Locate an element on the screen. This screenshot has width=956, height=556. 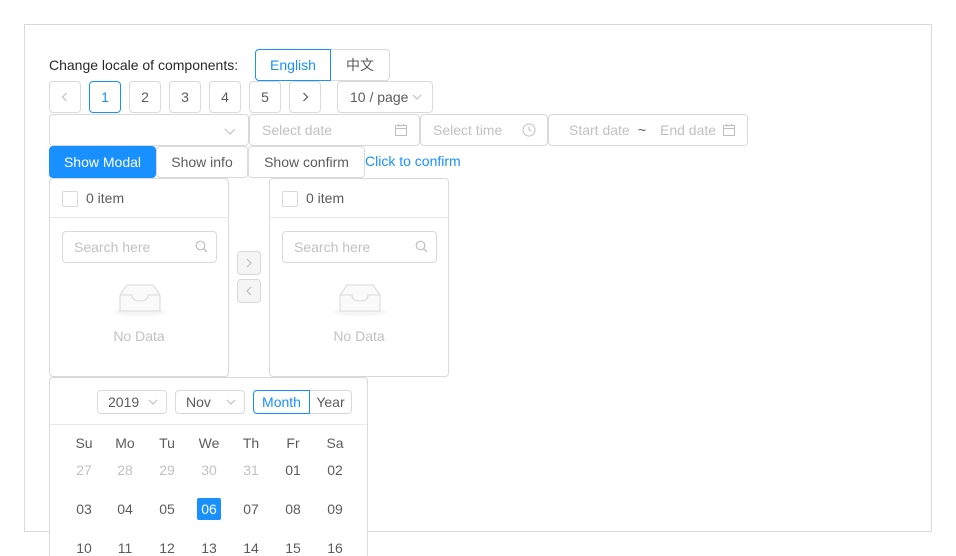
transfer-source-list: 0 item Search here No Data is located at coordinates (139, 277).